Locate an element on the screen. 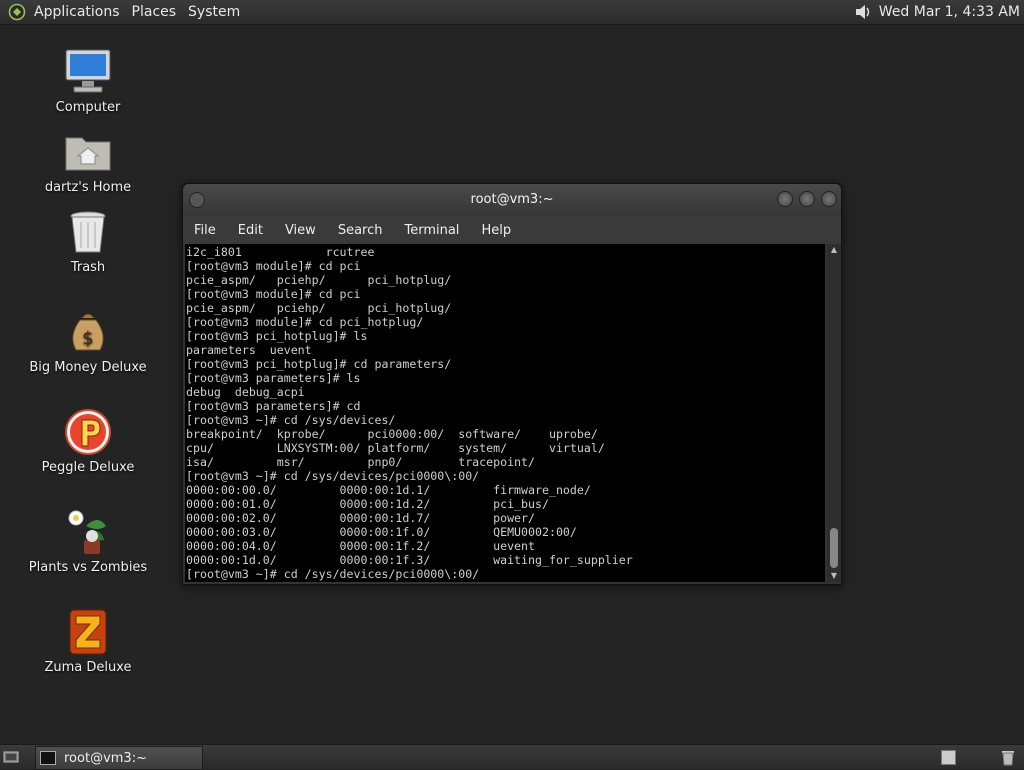  desktop-icon-zuma: Zuma Deluxe is located at coordinates (88, 640).